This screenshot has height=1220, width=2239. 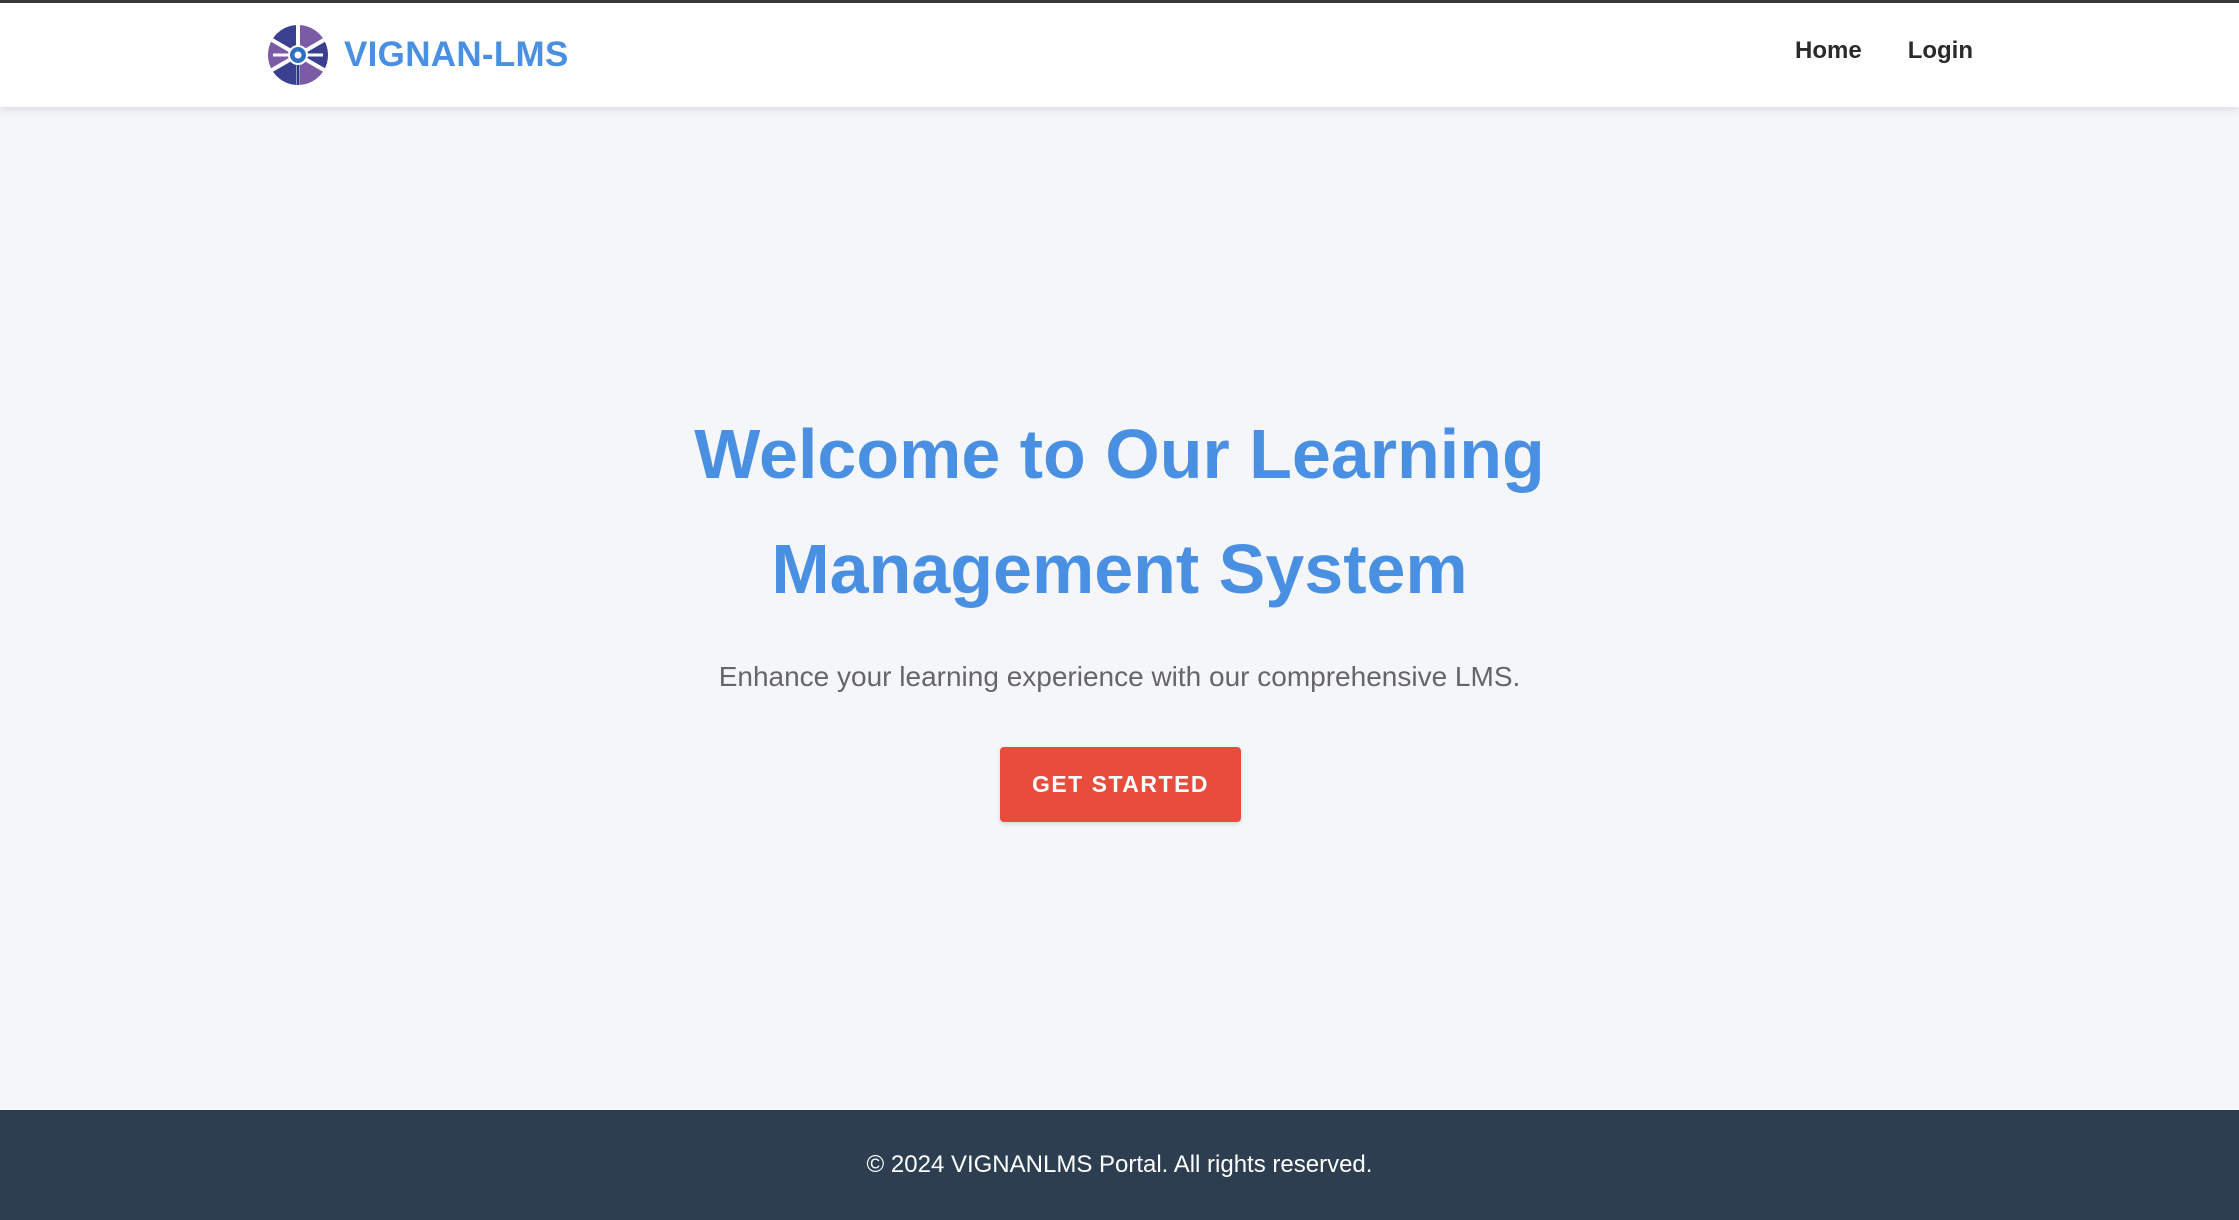 I want to click on brand-name: VIGNAN-LMS, so click(x=456, y=54).